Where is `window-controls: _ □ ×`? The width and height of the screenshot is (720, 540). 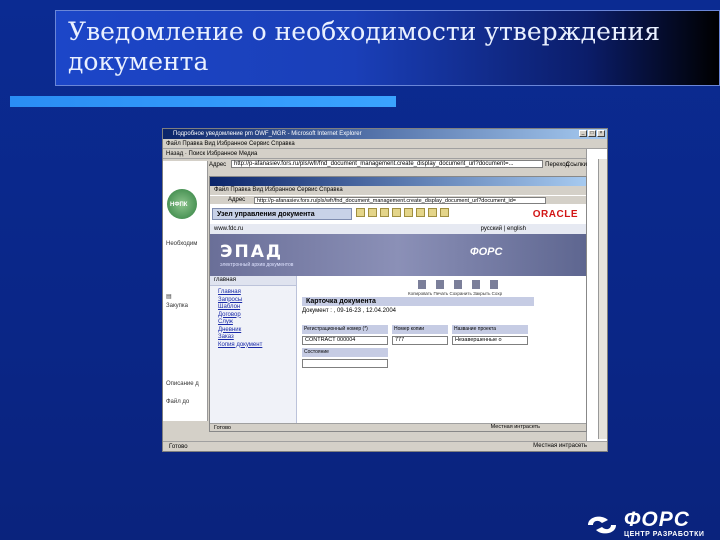
window-controls: _ □ × is located at coordinates (592, 133).